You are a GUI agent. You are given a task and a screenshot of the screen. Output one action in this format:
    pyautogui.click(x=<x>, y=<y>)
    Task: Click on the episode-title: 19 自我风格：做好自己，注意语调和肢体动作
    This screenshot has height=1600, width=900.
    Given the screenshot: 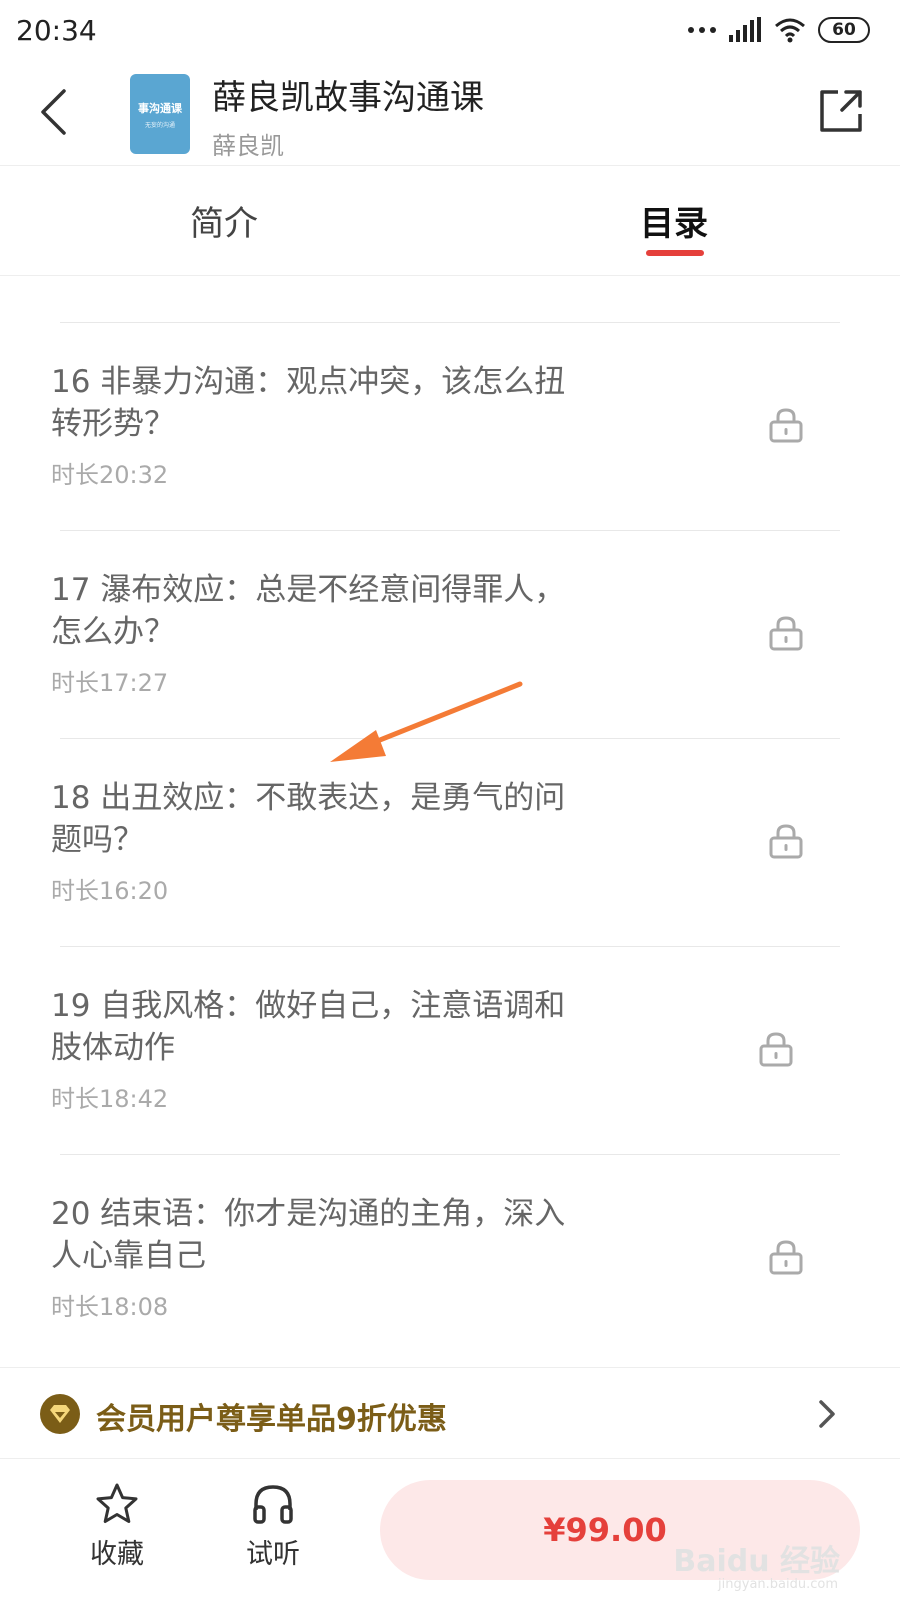 What is the action you would take?
    pyautogui.click(x=308, y=1027)
    